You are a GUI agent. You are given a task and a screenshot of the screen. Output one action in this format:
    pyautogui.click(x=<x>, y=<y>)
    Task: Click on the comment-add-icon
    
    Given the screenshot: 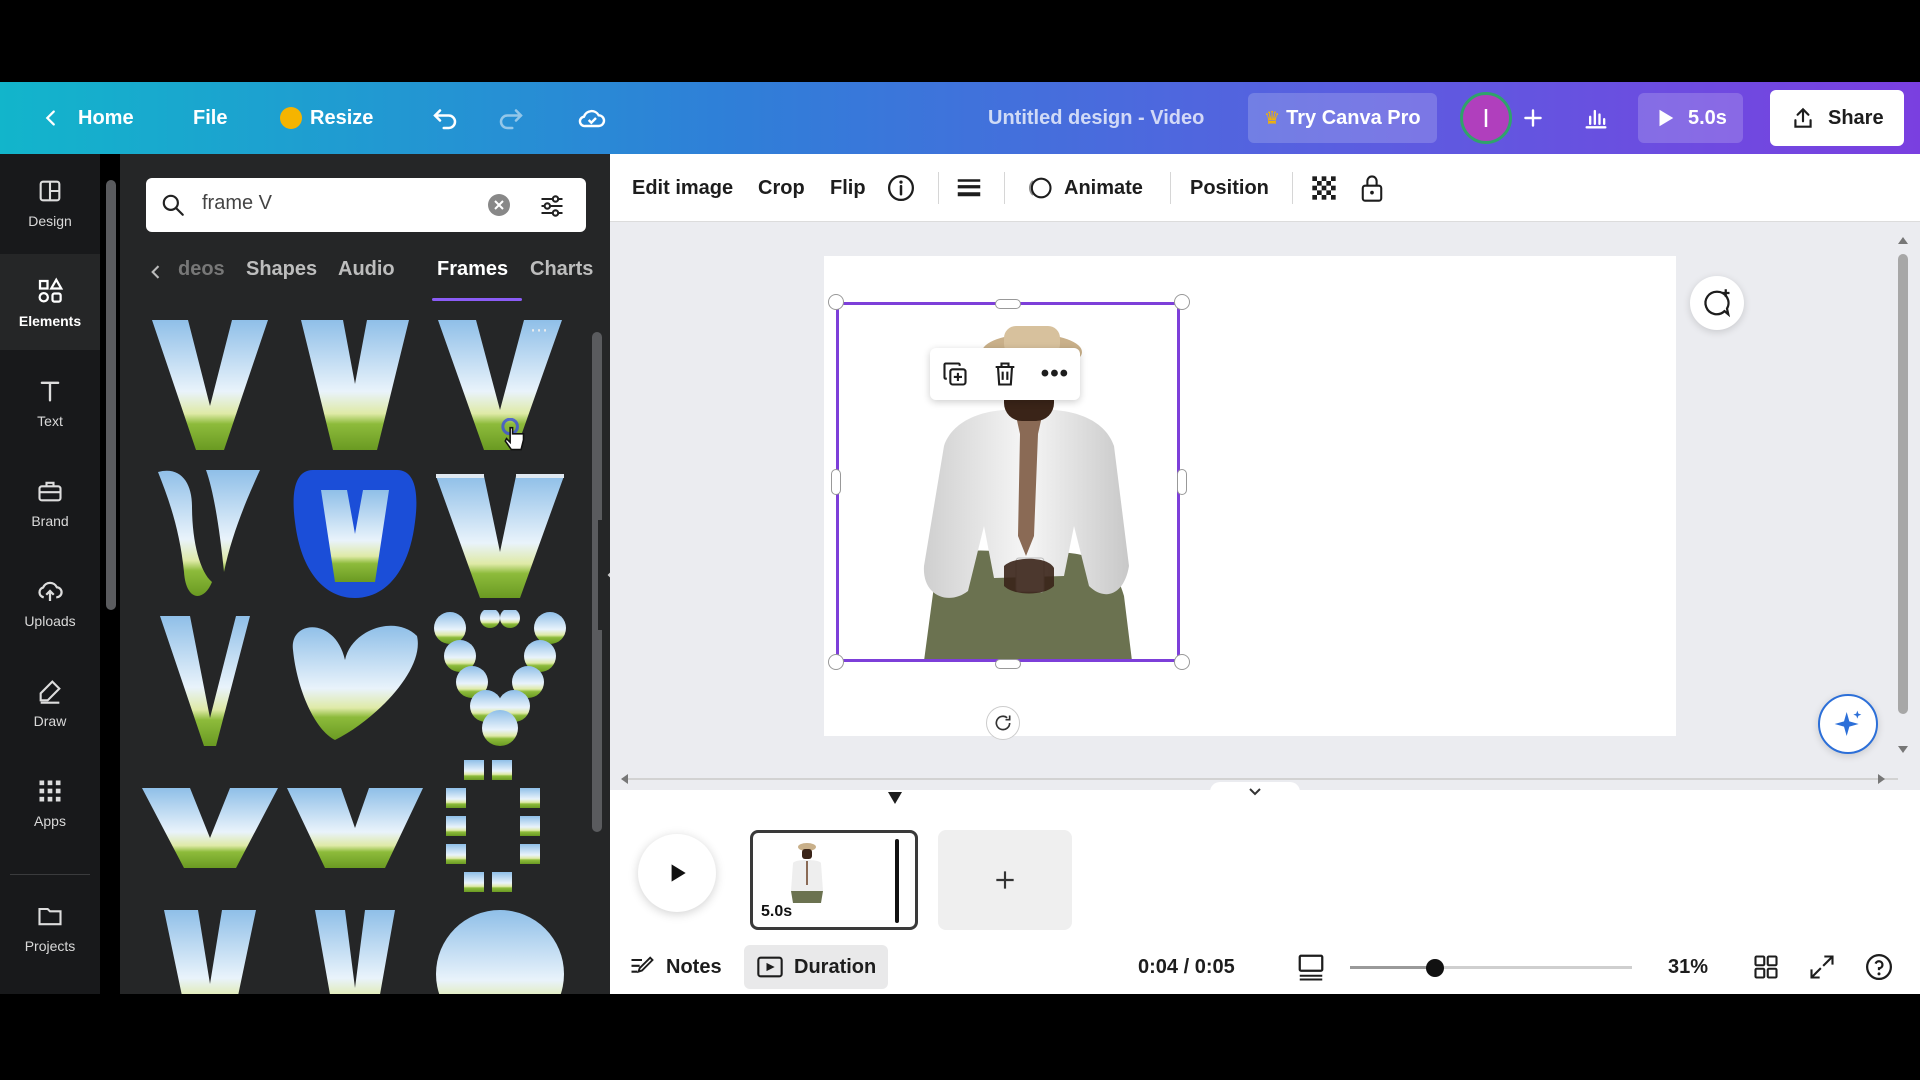 What is the action you would take?
    pyautogui.click(x=1717, y=303)
    